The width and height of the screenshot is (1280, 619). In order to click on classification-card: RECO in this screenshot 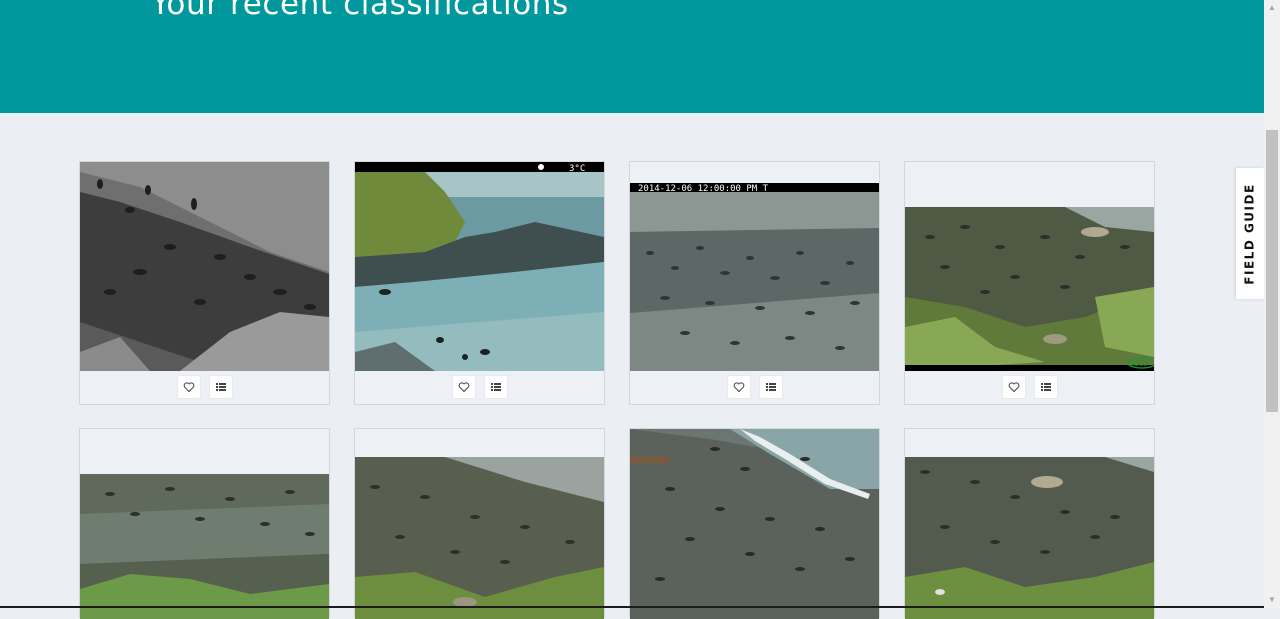, I will do `click(1029, 283)`.